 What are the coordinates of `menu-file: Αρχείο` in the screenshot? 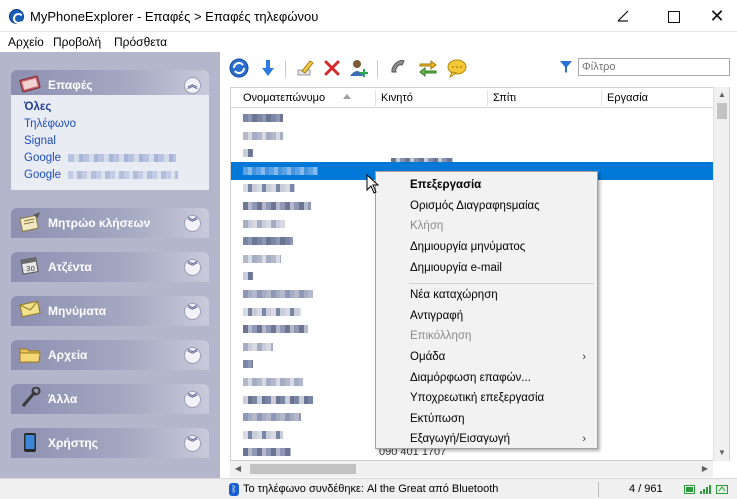 It's located at (26, 42).